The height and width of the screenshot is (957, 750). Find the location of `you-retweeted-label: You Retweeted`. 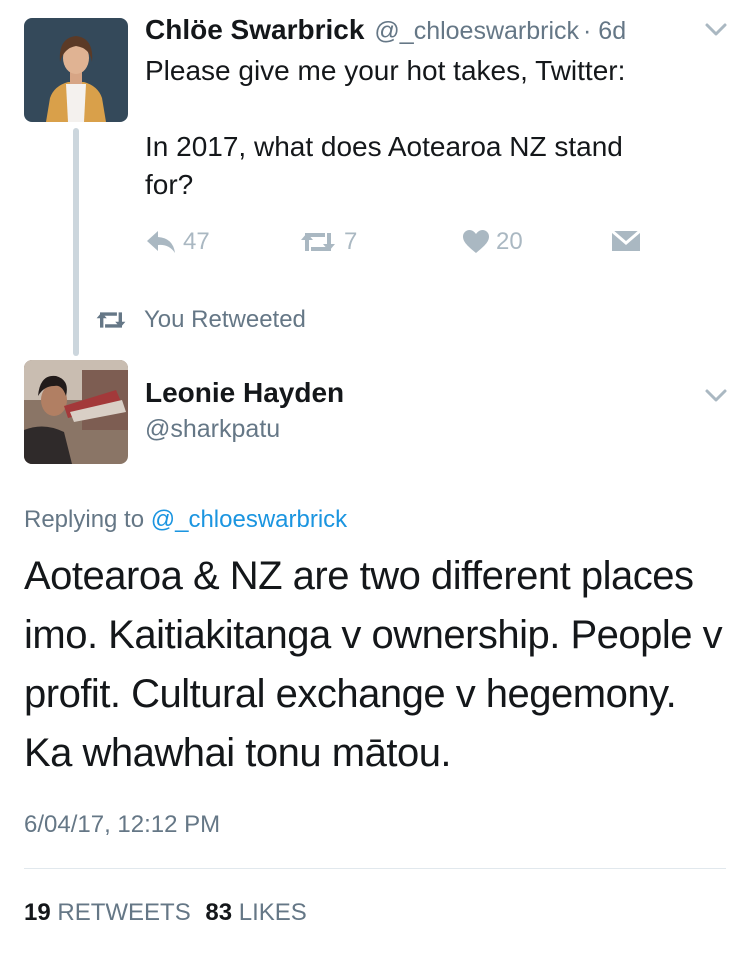

you-retweeted-label: You Retweeted is located at coordinates (225, 319).